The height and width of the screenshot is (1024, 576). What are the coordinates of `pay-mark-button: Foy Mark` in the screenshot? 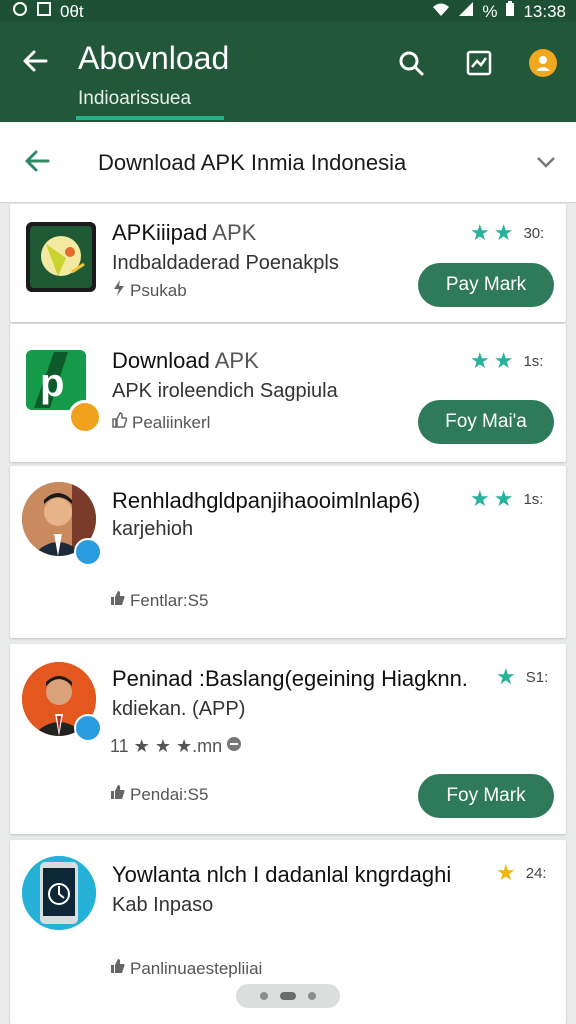 It's located at (486, 796).